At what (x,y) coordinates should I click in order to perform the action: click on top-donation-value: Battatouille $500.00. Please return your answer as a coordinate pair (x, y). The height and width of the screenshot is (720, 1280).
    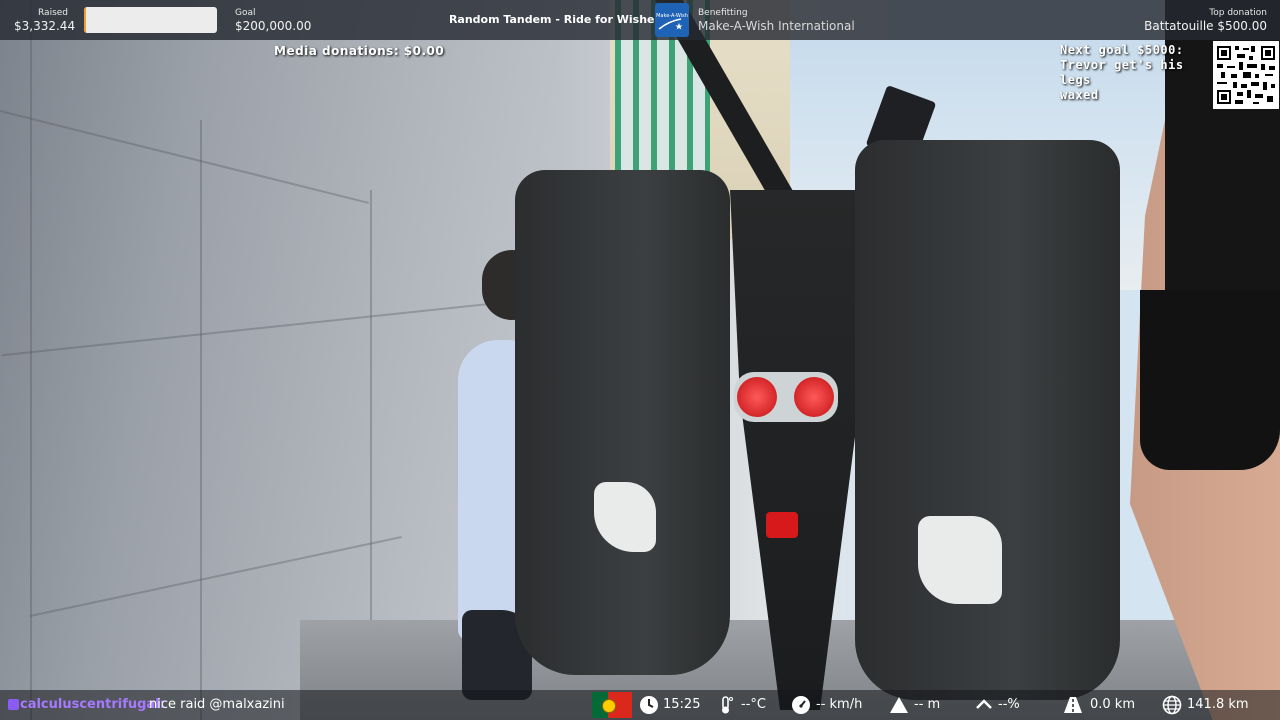
    Looking at the image, I should click on (1205, 26).